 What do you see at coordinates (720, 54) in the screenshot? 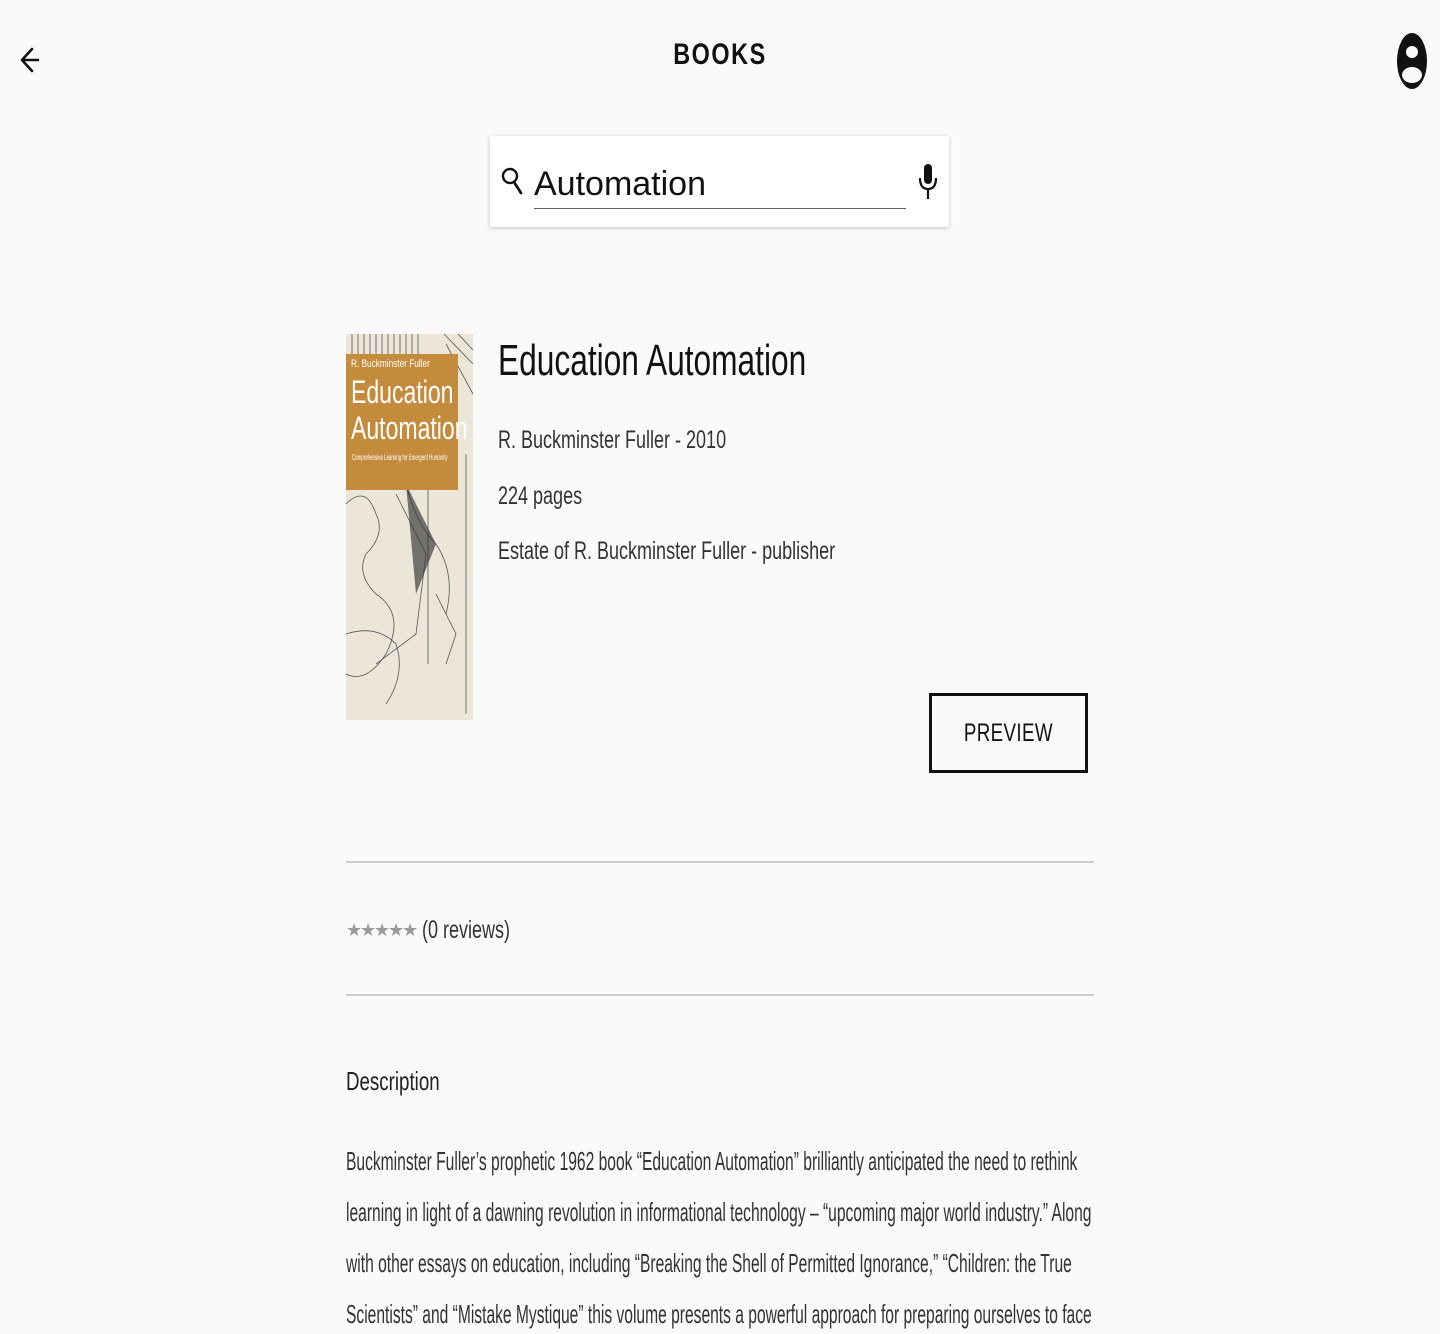
I see `page-title: BOOKS` at bounding box center [720, 54].